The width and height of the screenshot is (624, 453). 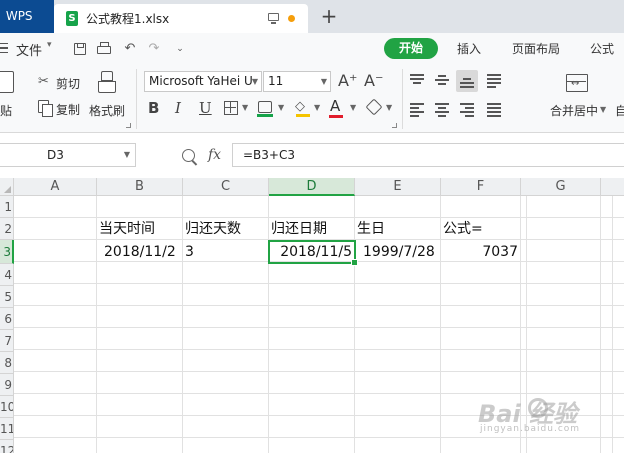 I want to click on align-top-icon, so click(x=417, y=80).